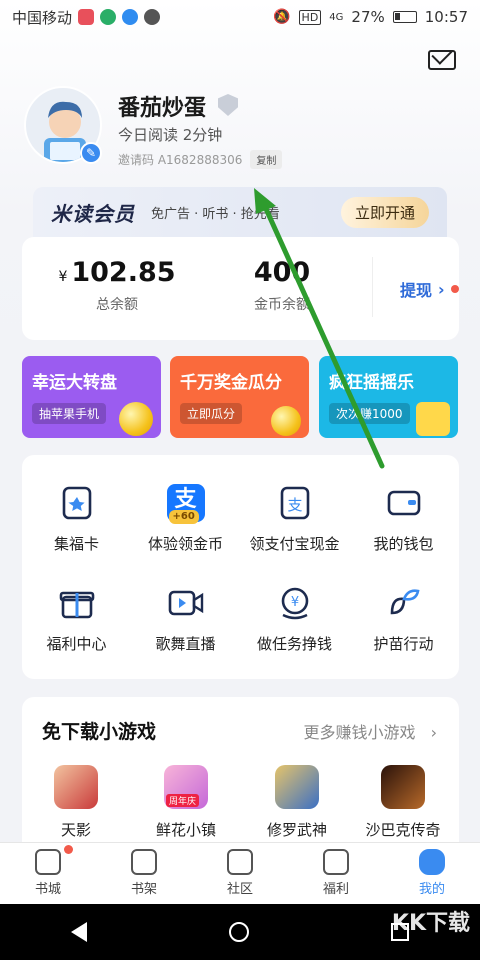 This screenshot has width=480, height=960. I want to click on withdraw-button: 提现 ›, so click(429, 289).